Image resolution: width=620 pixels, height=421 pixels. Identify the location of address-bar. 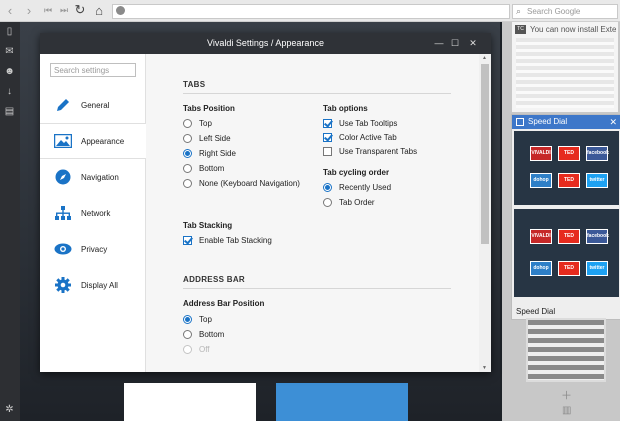
(311, 11).